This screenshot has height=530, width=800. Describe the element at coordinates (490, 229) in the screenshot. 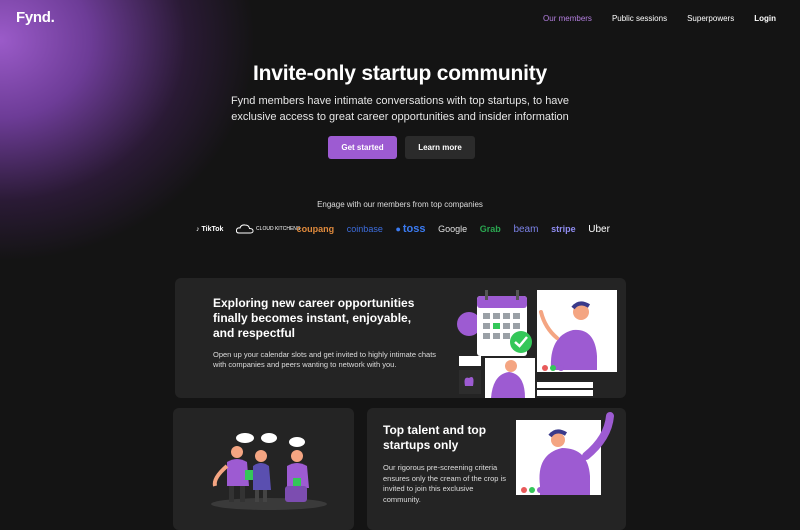

I see `grab-logo: Grab` at that location.